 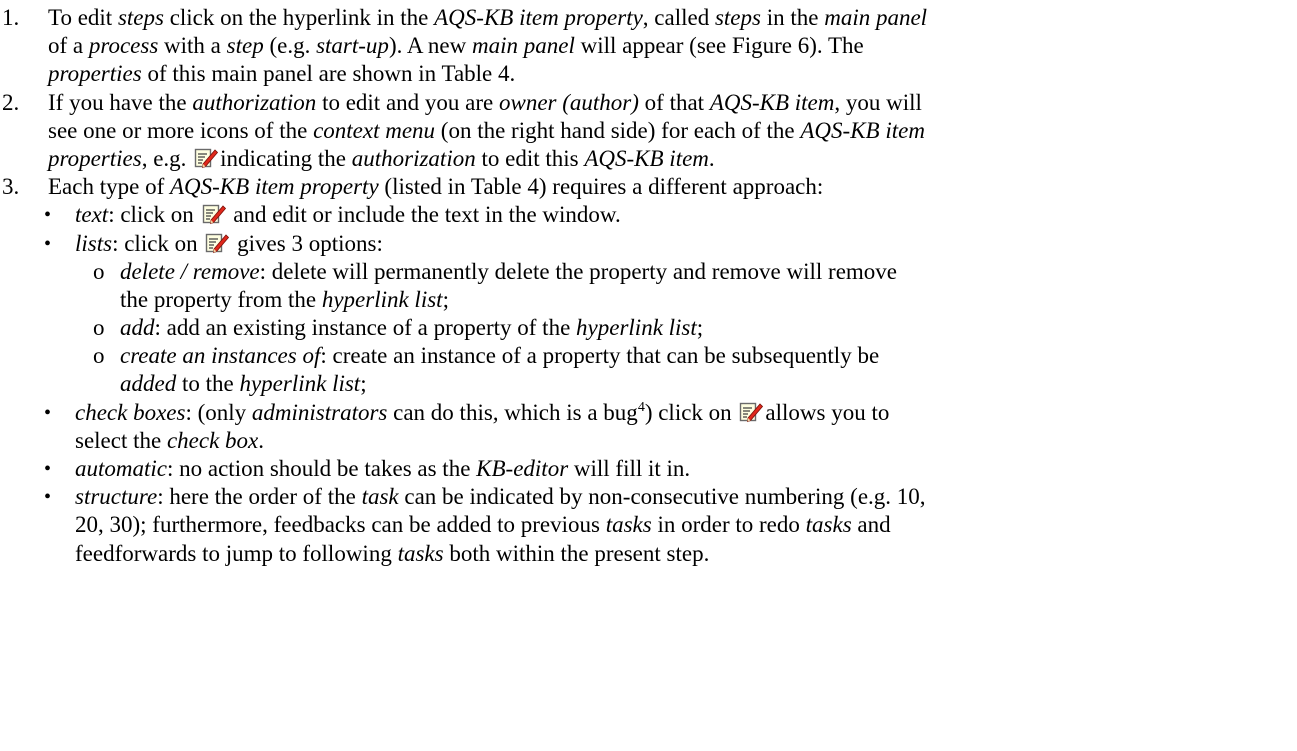 I want to click on italic-term: lists, so click(x=94, y=243).